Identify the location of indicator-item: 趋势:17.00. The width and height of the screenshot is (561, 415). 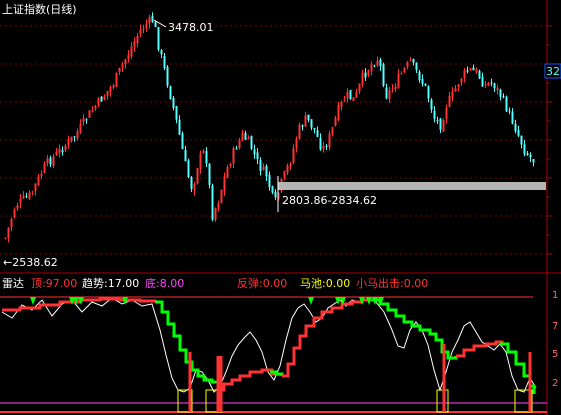
(110, 283).